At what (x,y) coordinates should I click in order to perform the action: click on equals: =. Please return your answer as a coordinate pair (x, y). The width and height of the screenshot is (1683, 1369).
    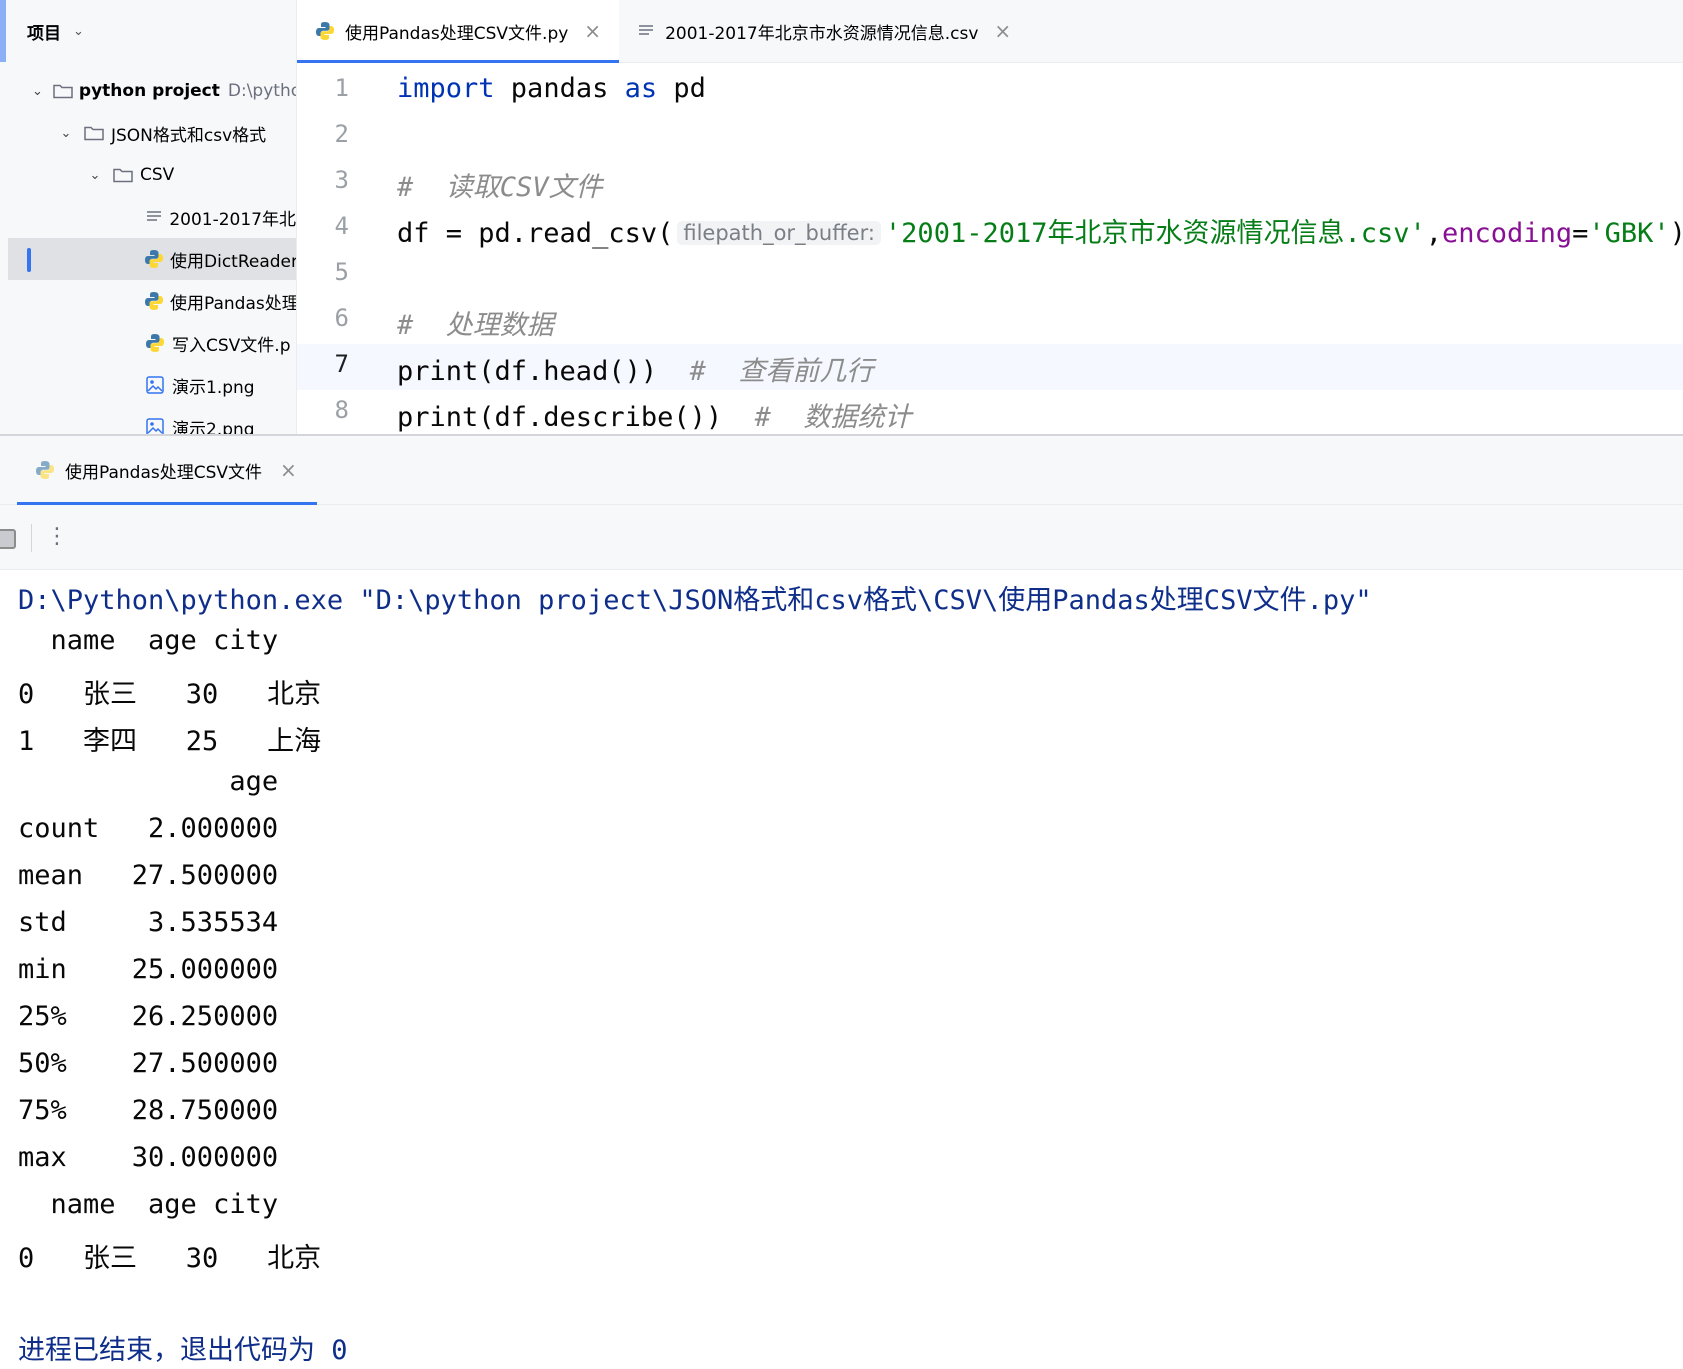
    Looking at the image, I should click on (1580, 233).